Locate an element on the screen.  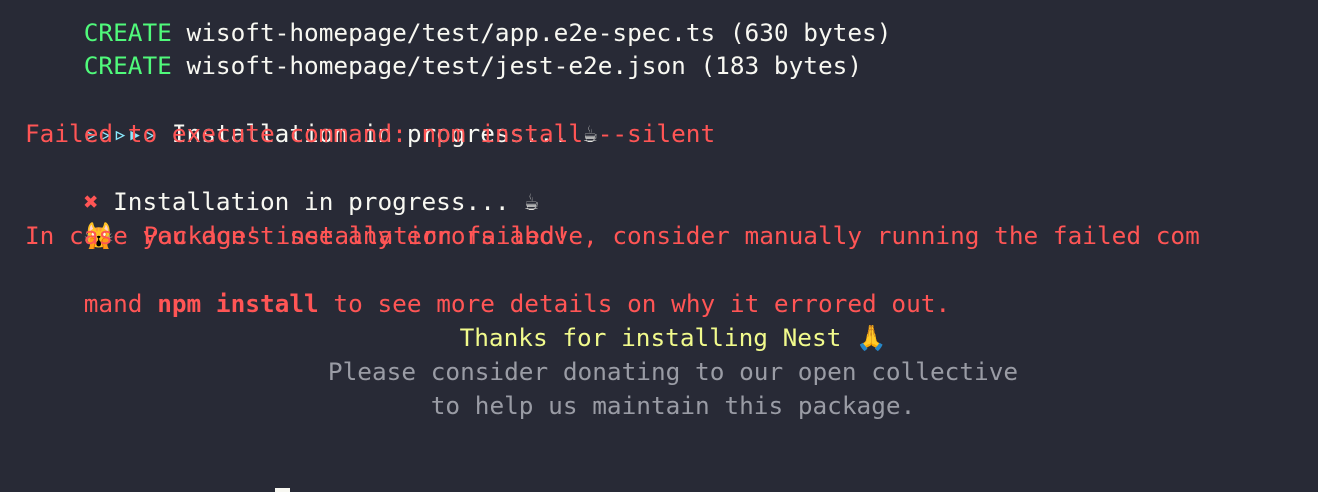
failed-progress-line: ✖ Installation in progress... ☕ is located at coordinates (282, 183).